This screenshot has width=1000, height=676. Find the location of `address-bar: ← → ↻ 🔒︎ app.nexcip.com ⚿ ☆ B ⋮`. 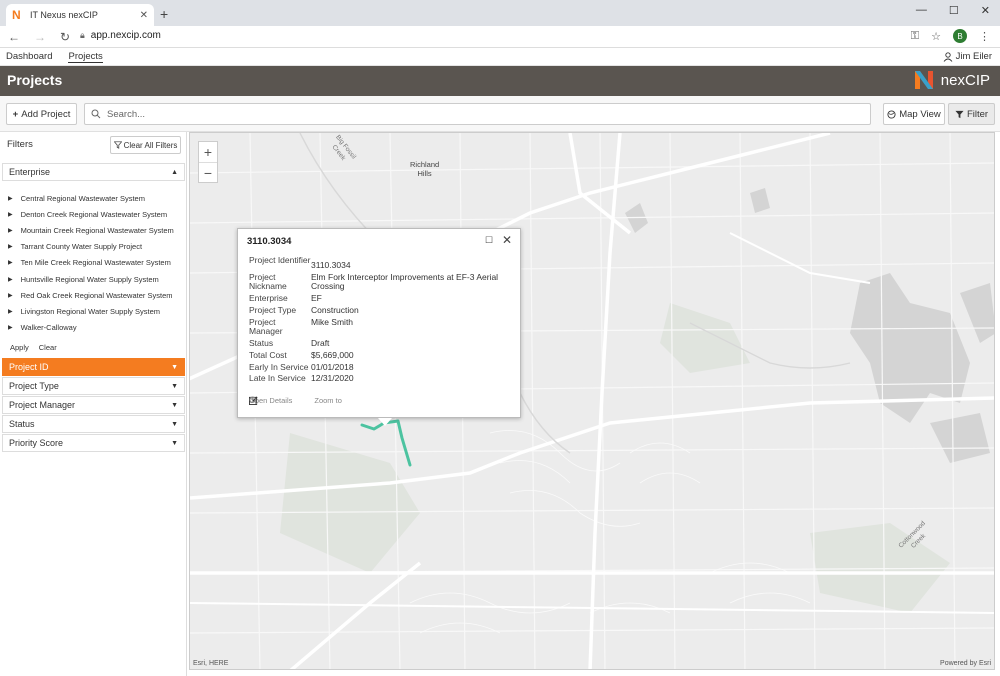

address-bar: ← → ↻ 🔒︎ app.nexcip.com ⚿ ☆ B ⋮ is located at coordinates (500, 37).